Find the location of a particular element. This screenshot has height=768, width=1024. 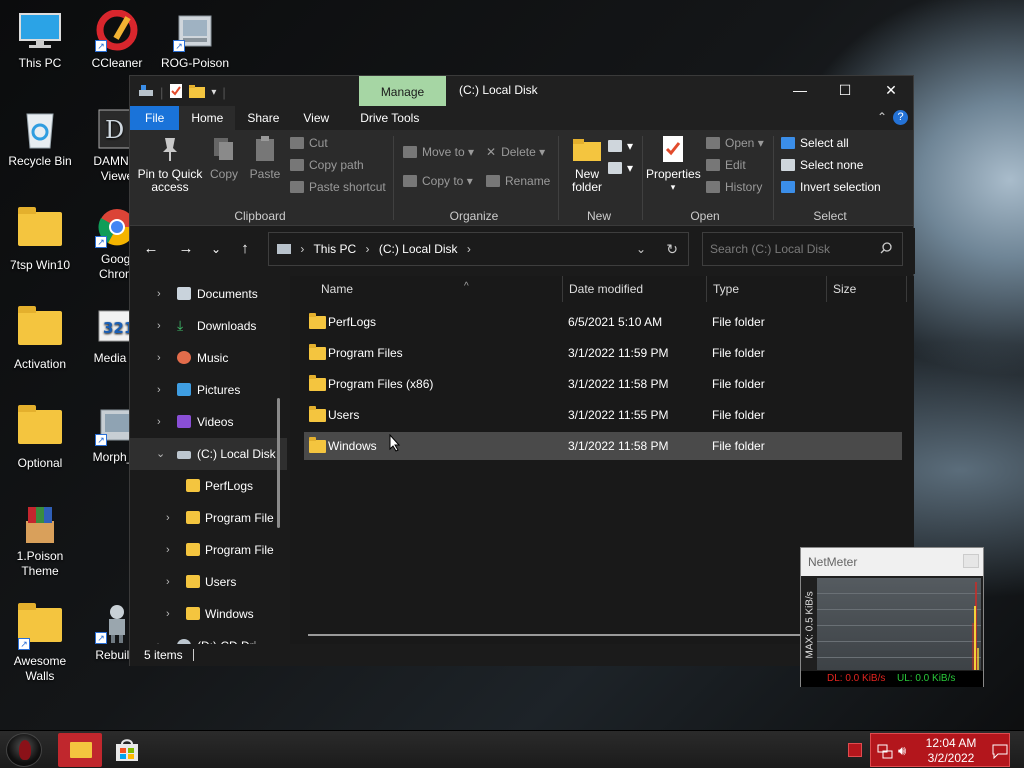

easy-access-button: ▾ is located at coordinates (620, 168).